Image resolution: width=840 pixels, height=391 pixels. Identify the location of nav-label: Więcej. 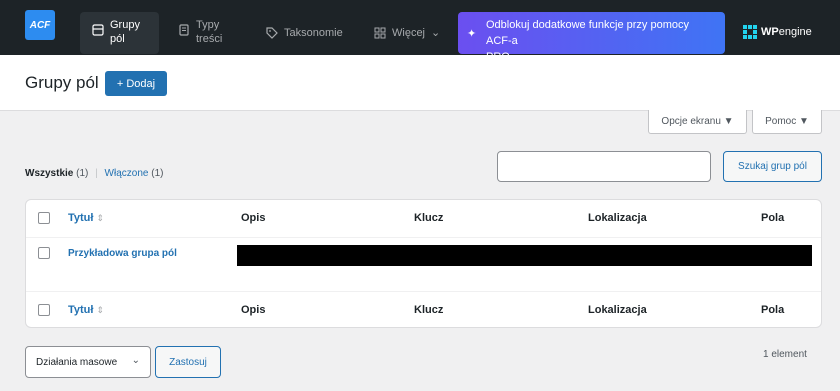
(409, 33).